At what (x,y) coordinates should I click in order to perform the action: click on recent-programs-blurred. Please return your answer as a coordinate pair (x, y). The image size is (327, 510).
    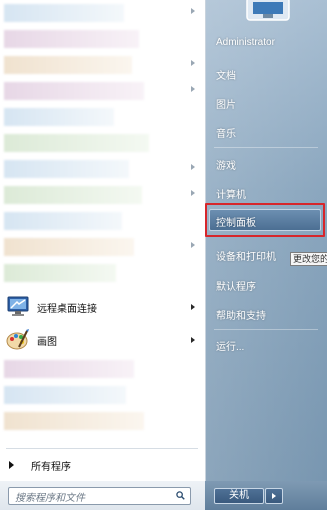
    Looking at the image, I should click on (102, 401).